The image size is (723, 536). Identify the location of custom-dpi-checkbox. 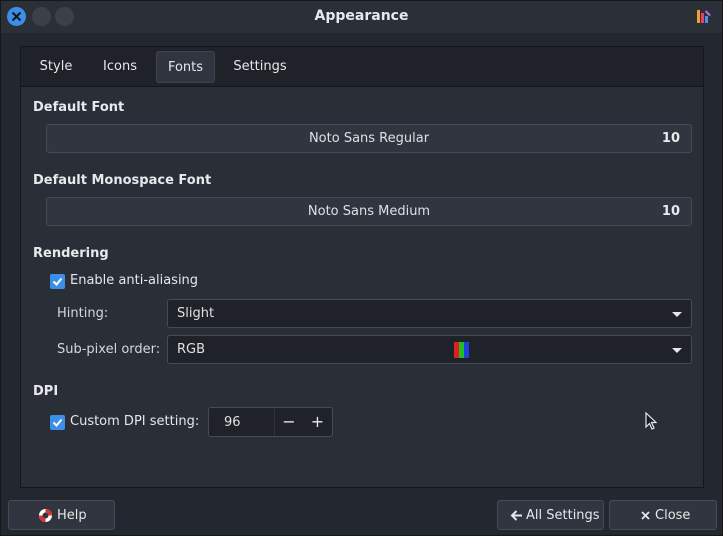
(57, 422).